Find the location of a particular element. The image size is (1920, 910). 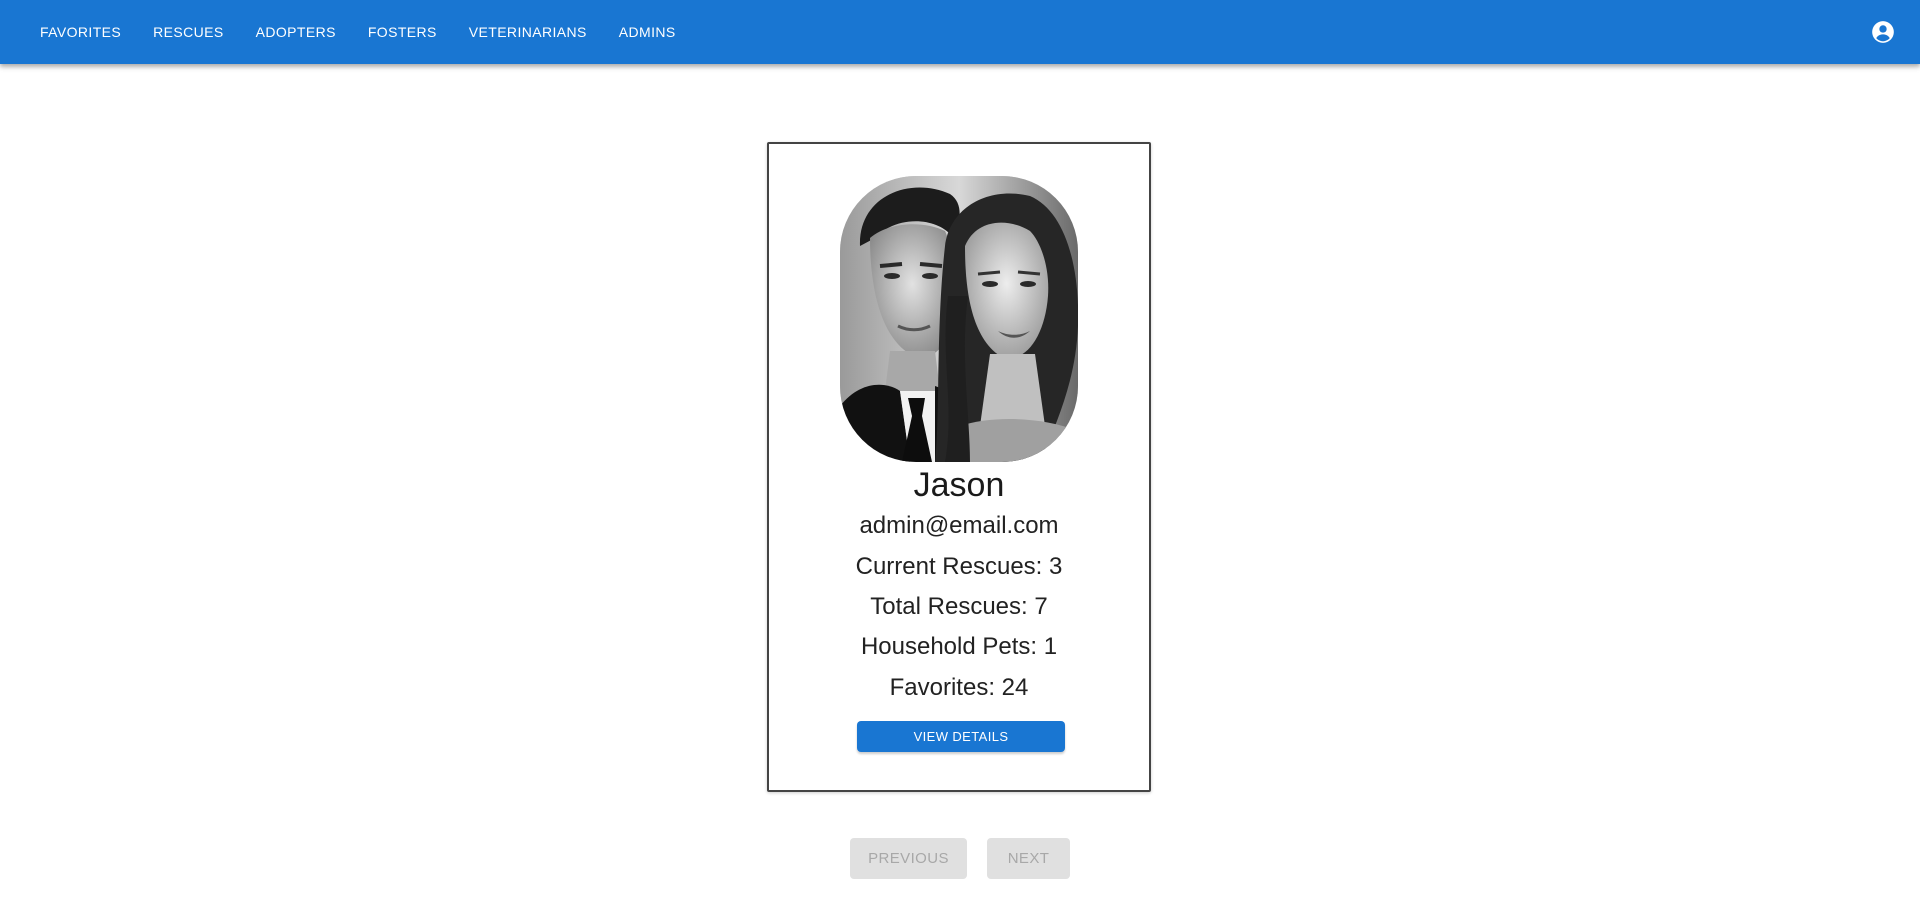

couple-portrait-image is located at coordinates (959, 319).